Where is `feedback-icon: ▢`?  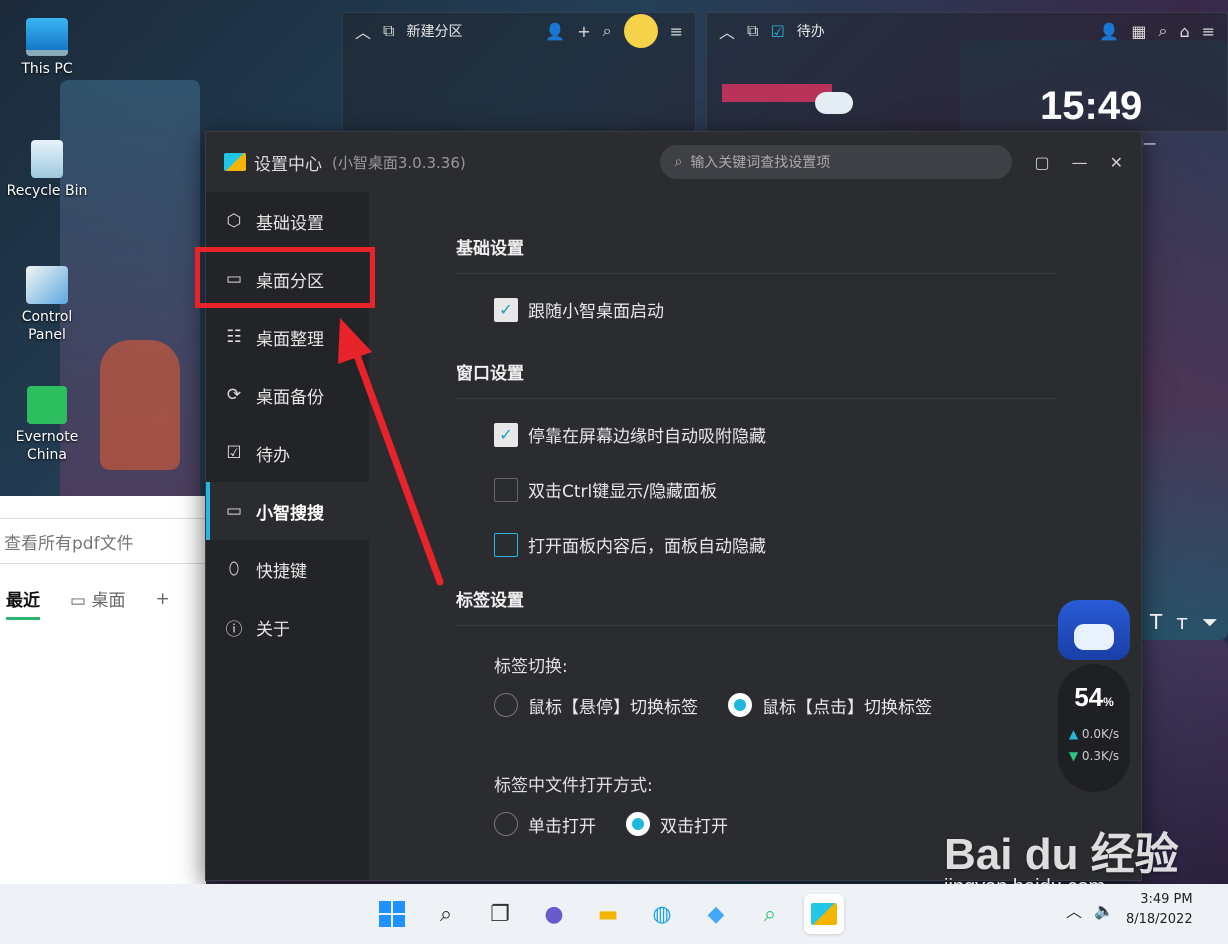 feedback-icon: ▢ is located at coordinates (1041, 162).